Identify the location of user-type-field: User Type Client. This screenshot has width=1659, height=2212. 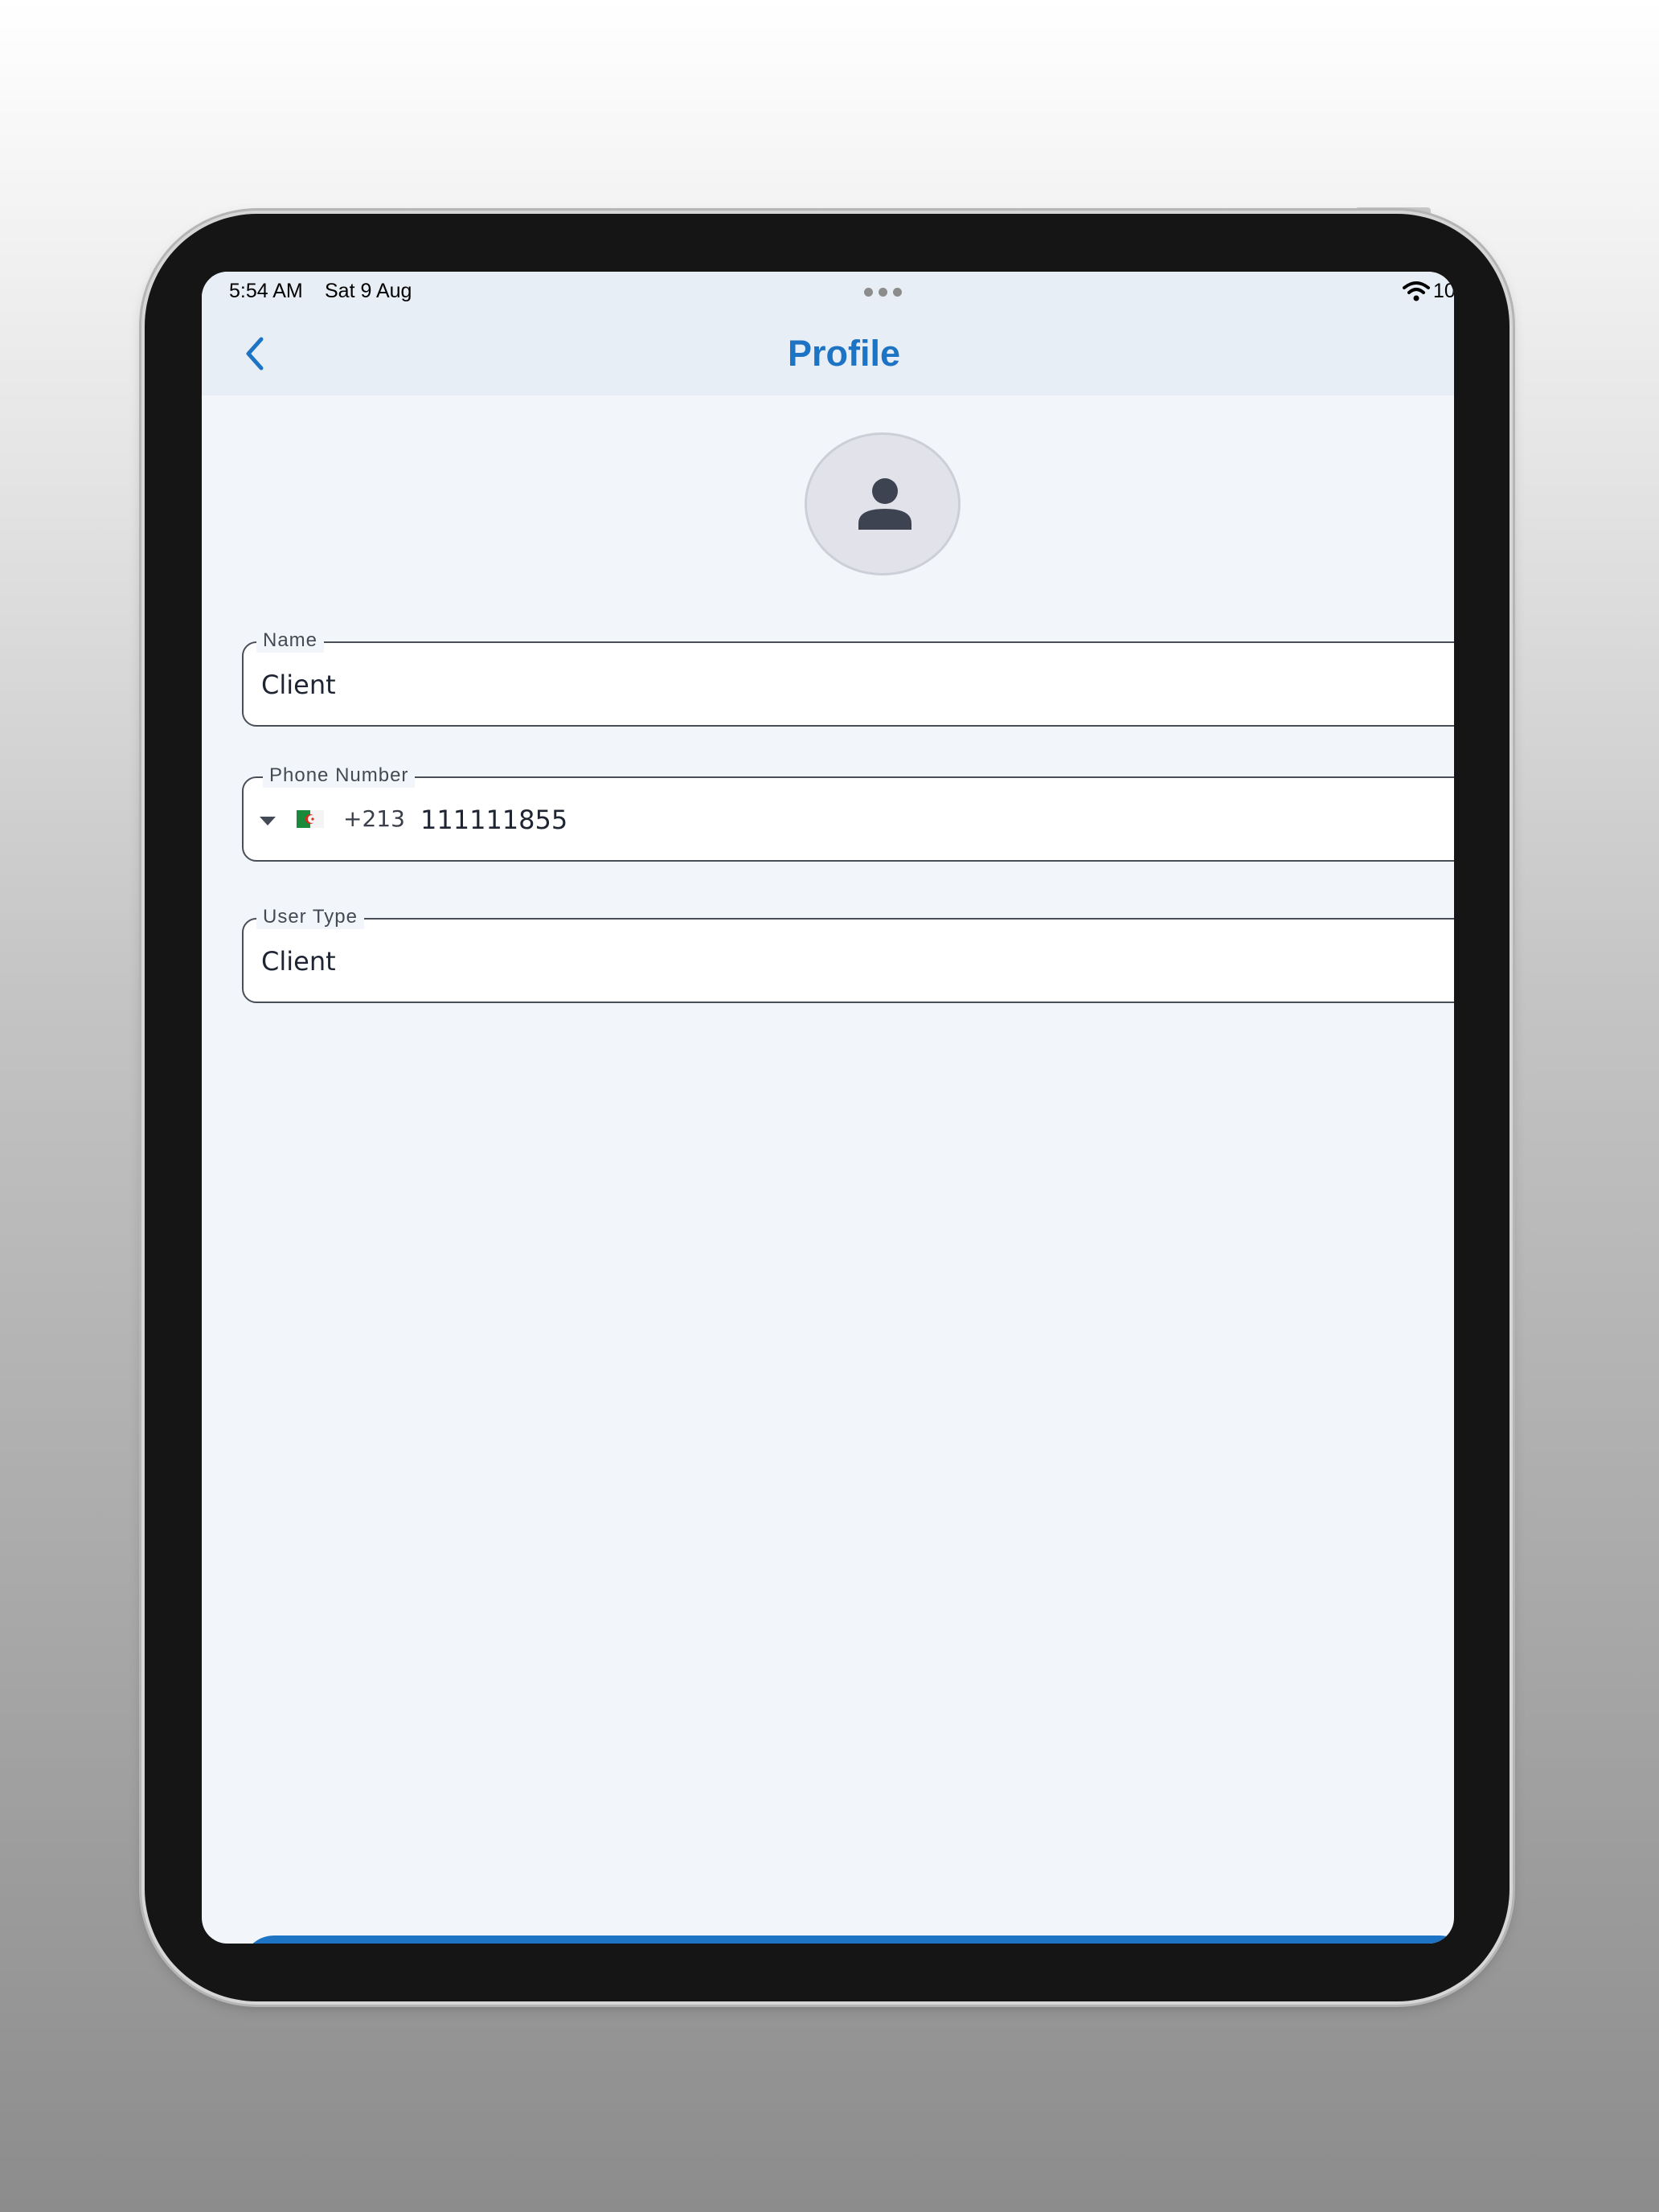
(848, 954).